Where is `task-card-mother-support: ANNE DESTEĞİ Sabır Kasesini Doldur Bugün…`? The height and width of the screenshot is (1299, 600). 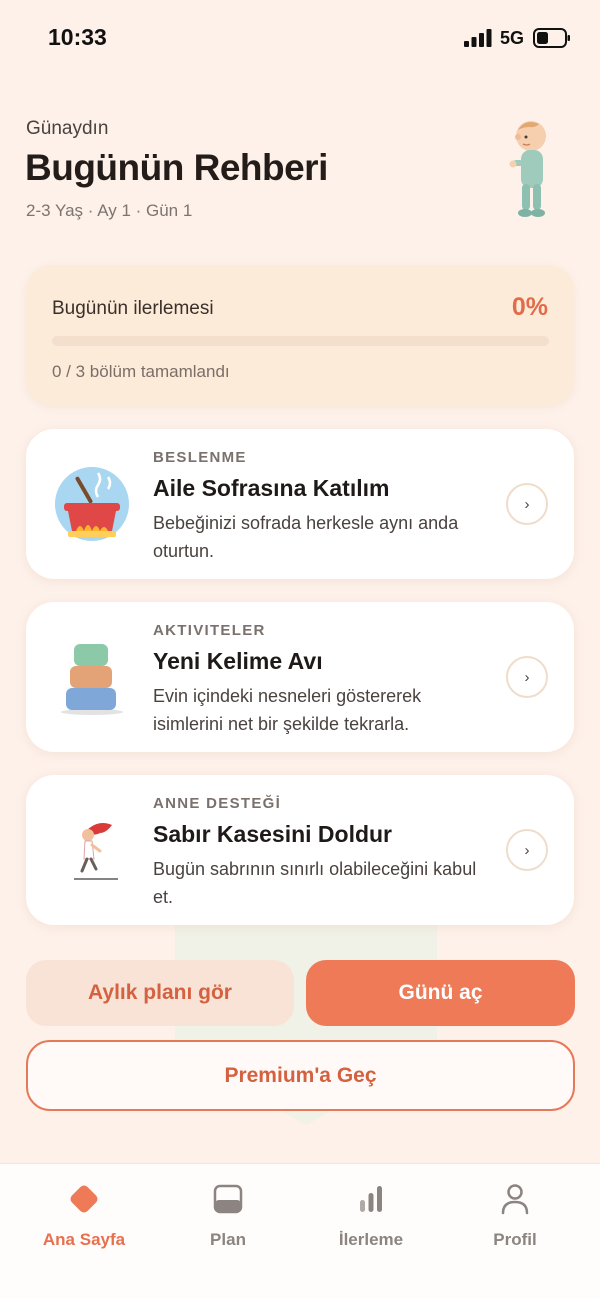 task-card-mother-support: ANNE DESTEĞİ Sabır Kasesini Doldur Bugün… is located at coordinates (300, 850).